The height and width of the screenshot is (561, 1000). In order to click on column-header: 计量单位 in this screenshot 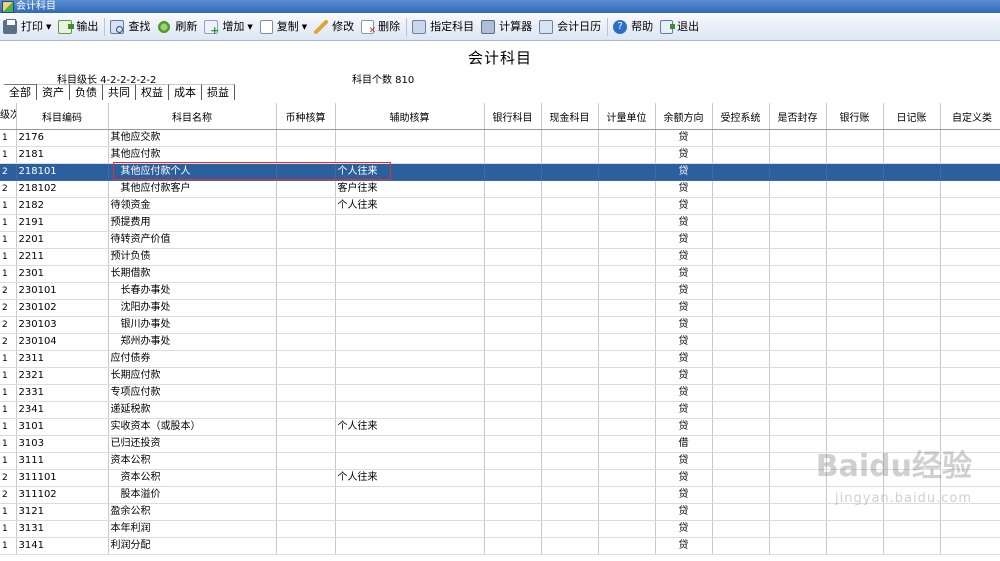, I will do `click(627, 116)`.